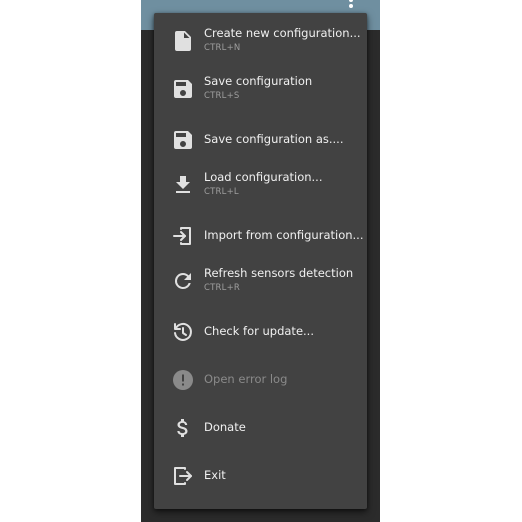 This screenshot has height=522, width=522. Describe the element at coordinates (183, 41) in the screenshot. I see `file-icon` at that location.